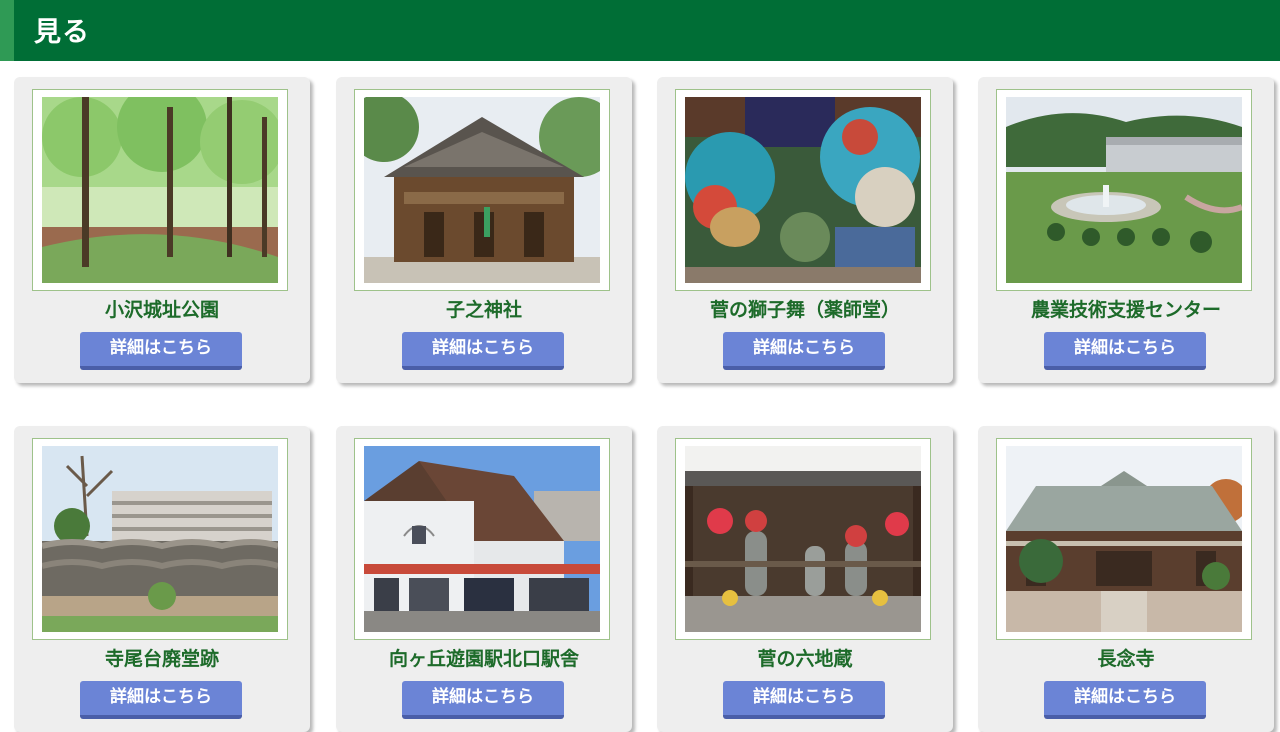 The image size is (1280, 732). I want to click on card-title: 農業技術支援センター, so click(1126, 308).